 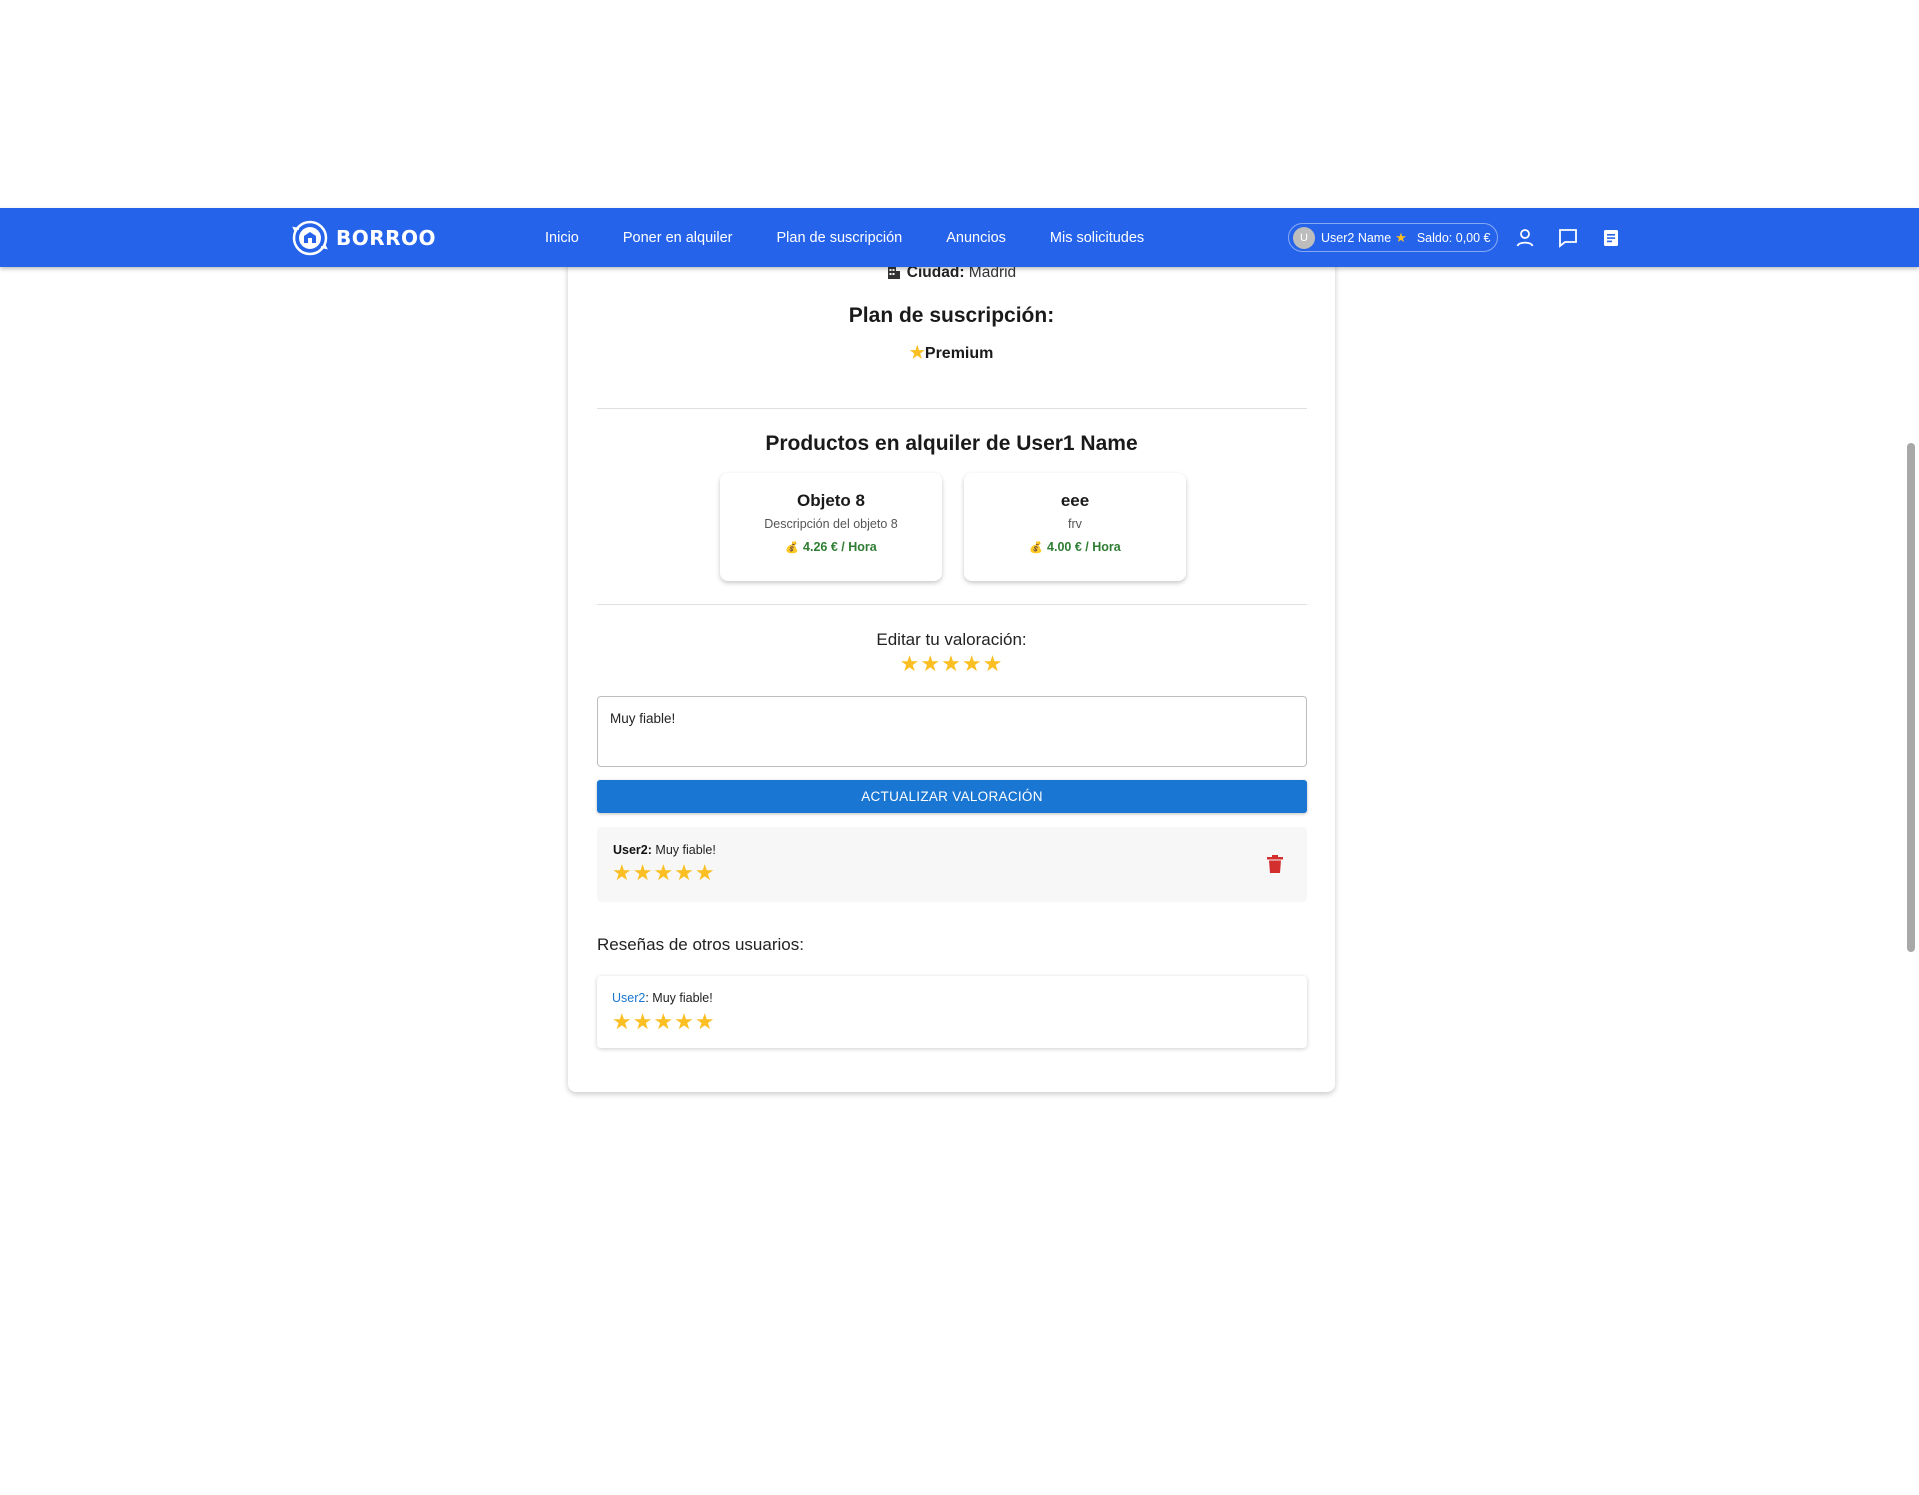 What do you see at coordinates (679, 998) in the screenshot?
I see `review-comment: : Muy fiable!` at bounding box center [679, 998].